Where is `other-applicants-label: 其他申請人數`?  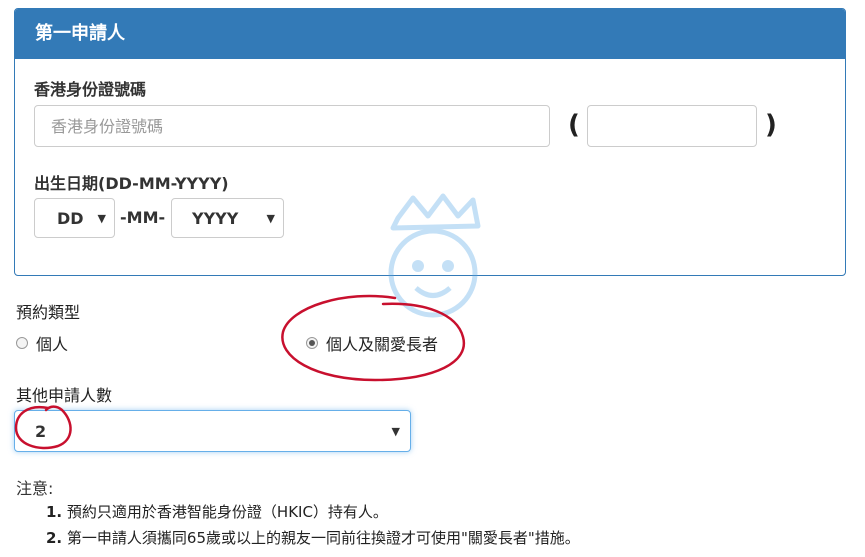
other-applicants-label: 其他申請人數 is located at coordinates (64, 395).